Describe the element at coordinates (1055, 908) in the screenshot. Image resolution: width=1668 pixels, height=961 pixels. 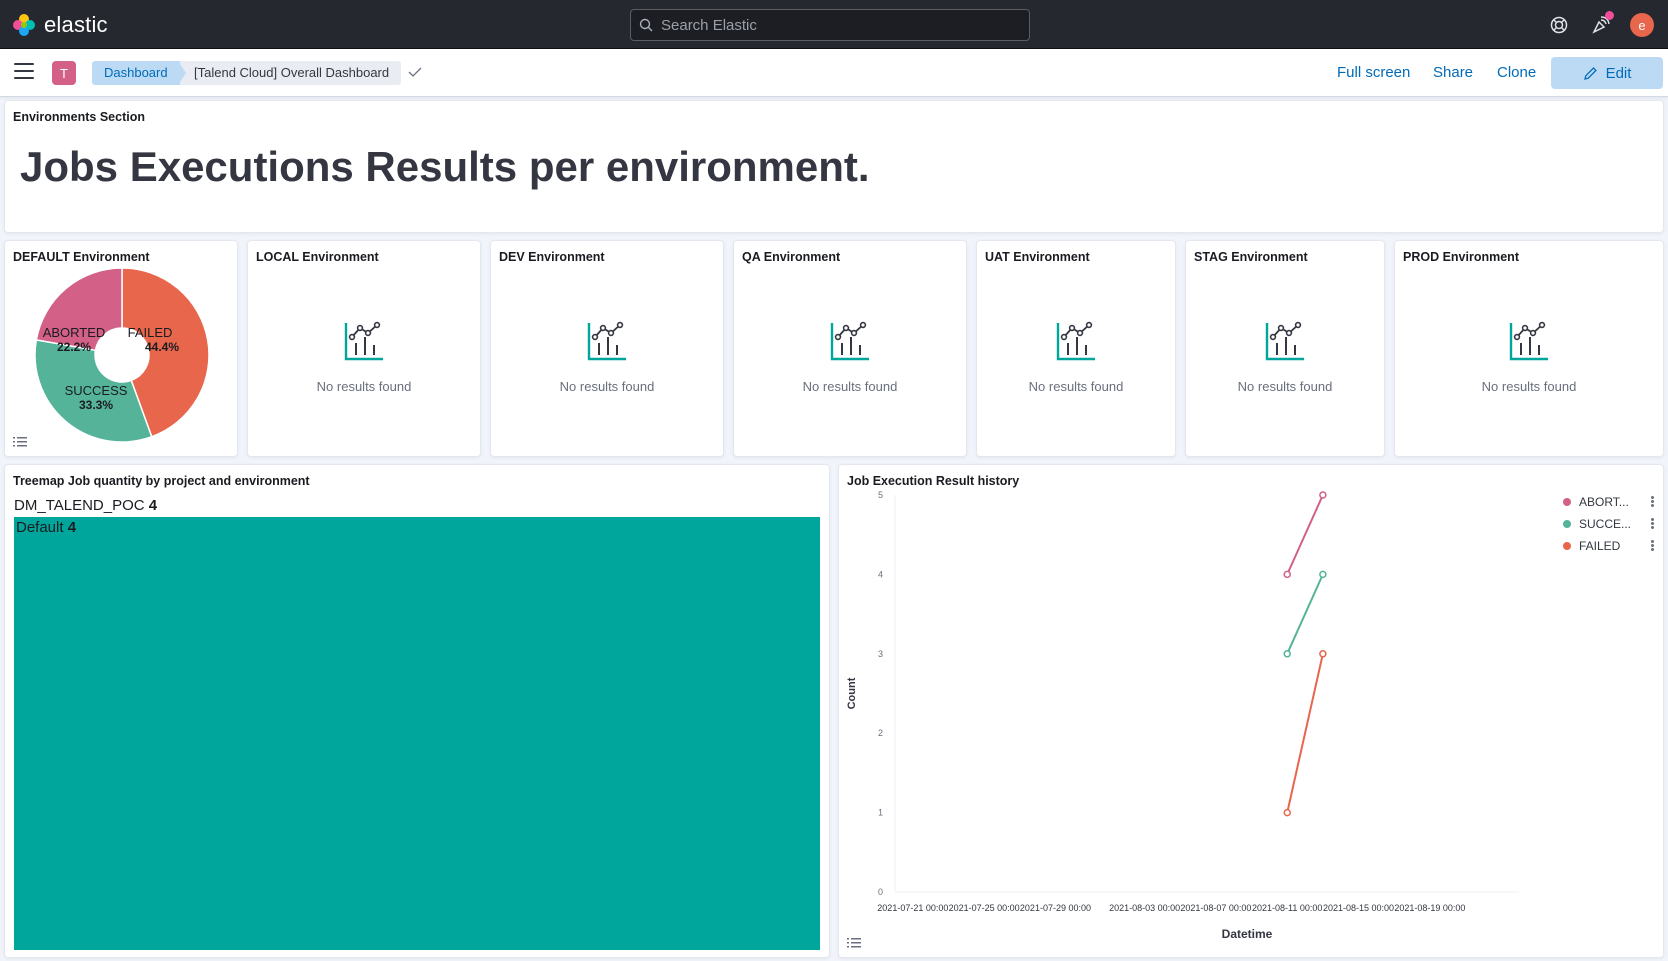
I see `x-tick-label: 2021-07-29 00:00` at that location.